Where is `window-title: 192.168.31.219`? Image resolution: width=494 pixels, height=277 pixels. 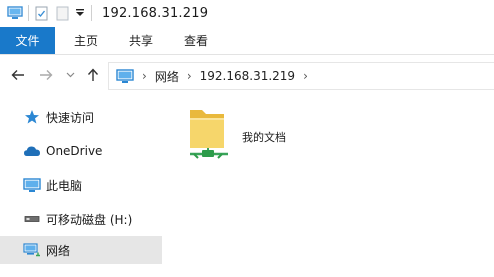 window-title: 192.168.31.219 is located at coordinates (155, 13).